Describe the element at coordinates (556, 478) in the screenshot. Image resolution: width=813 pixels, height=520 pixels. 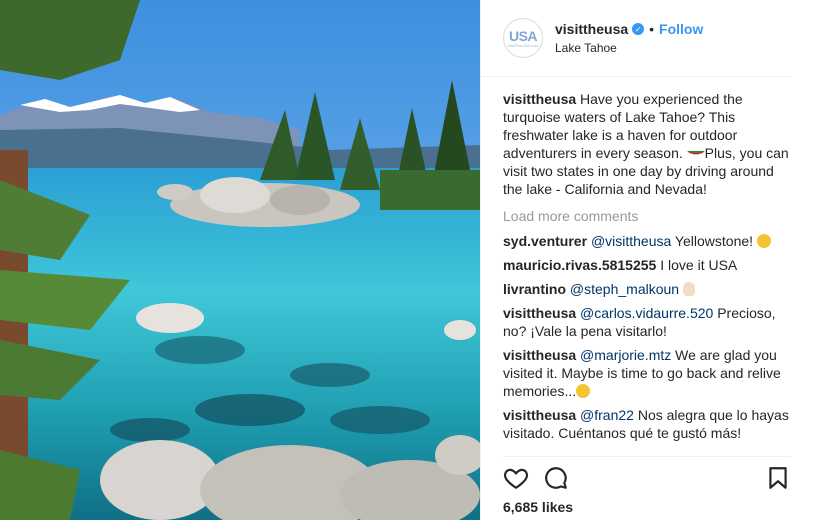
I see `comment-icon` at that location.